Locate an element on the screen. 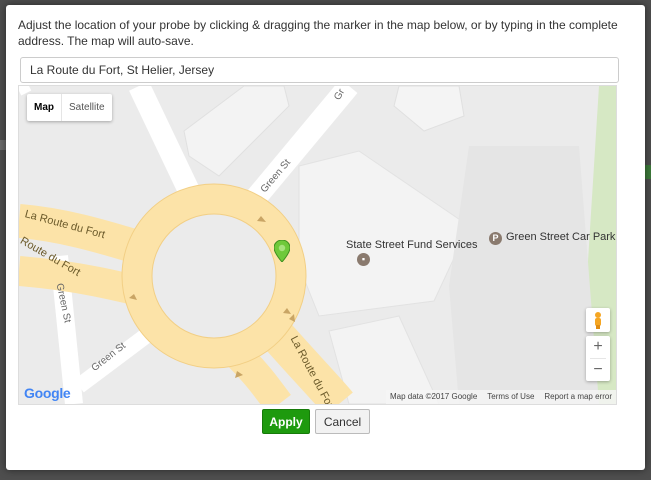  street-view-pegman is located at coordinates (598, 320).